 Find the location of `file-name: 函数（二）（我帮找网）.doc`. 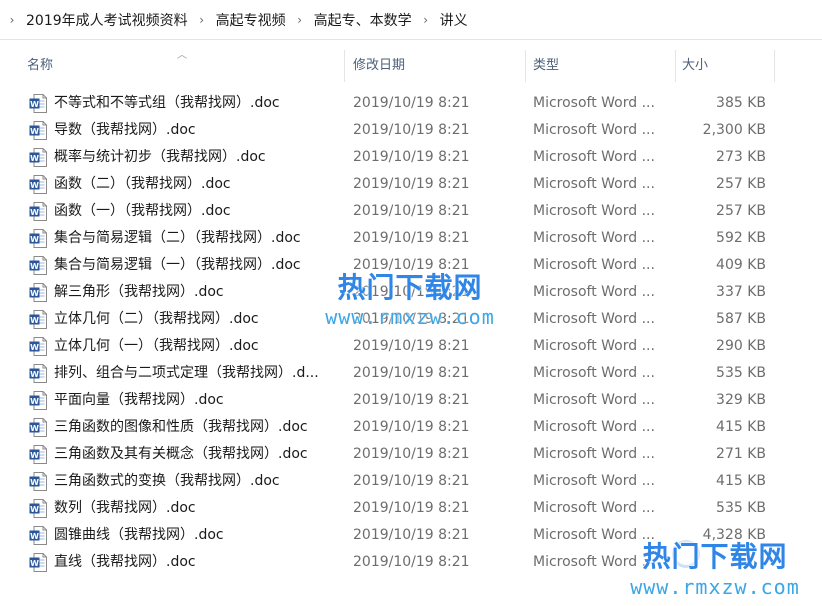

file-name: 函数（二）（我帮找网）.doc is located at coordinates (142, 184).